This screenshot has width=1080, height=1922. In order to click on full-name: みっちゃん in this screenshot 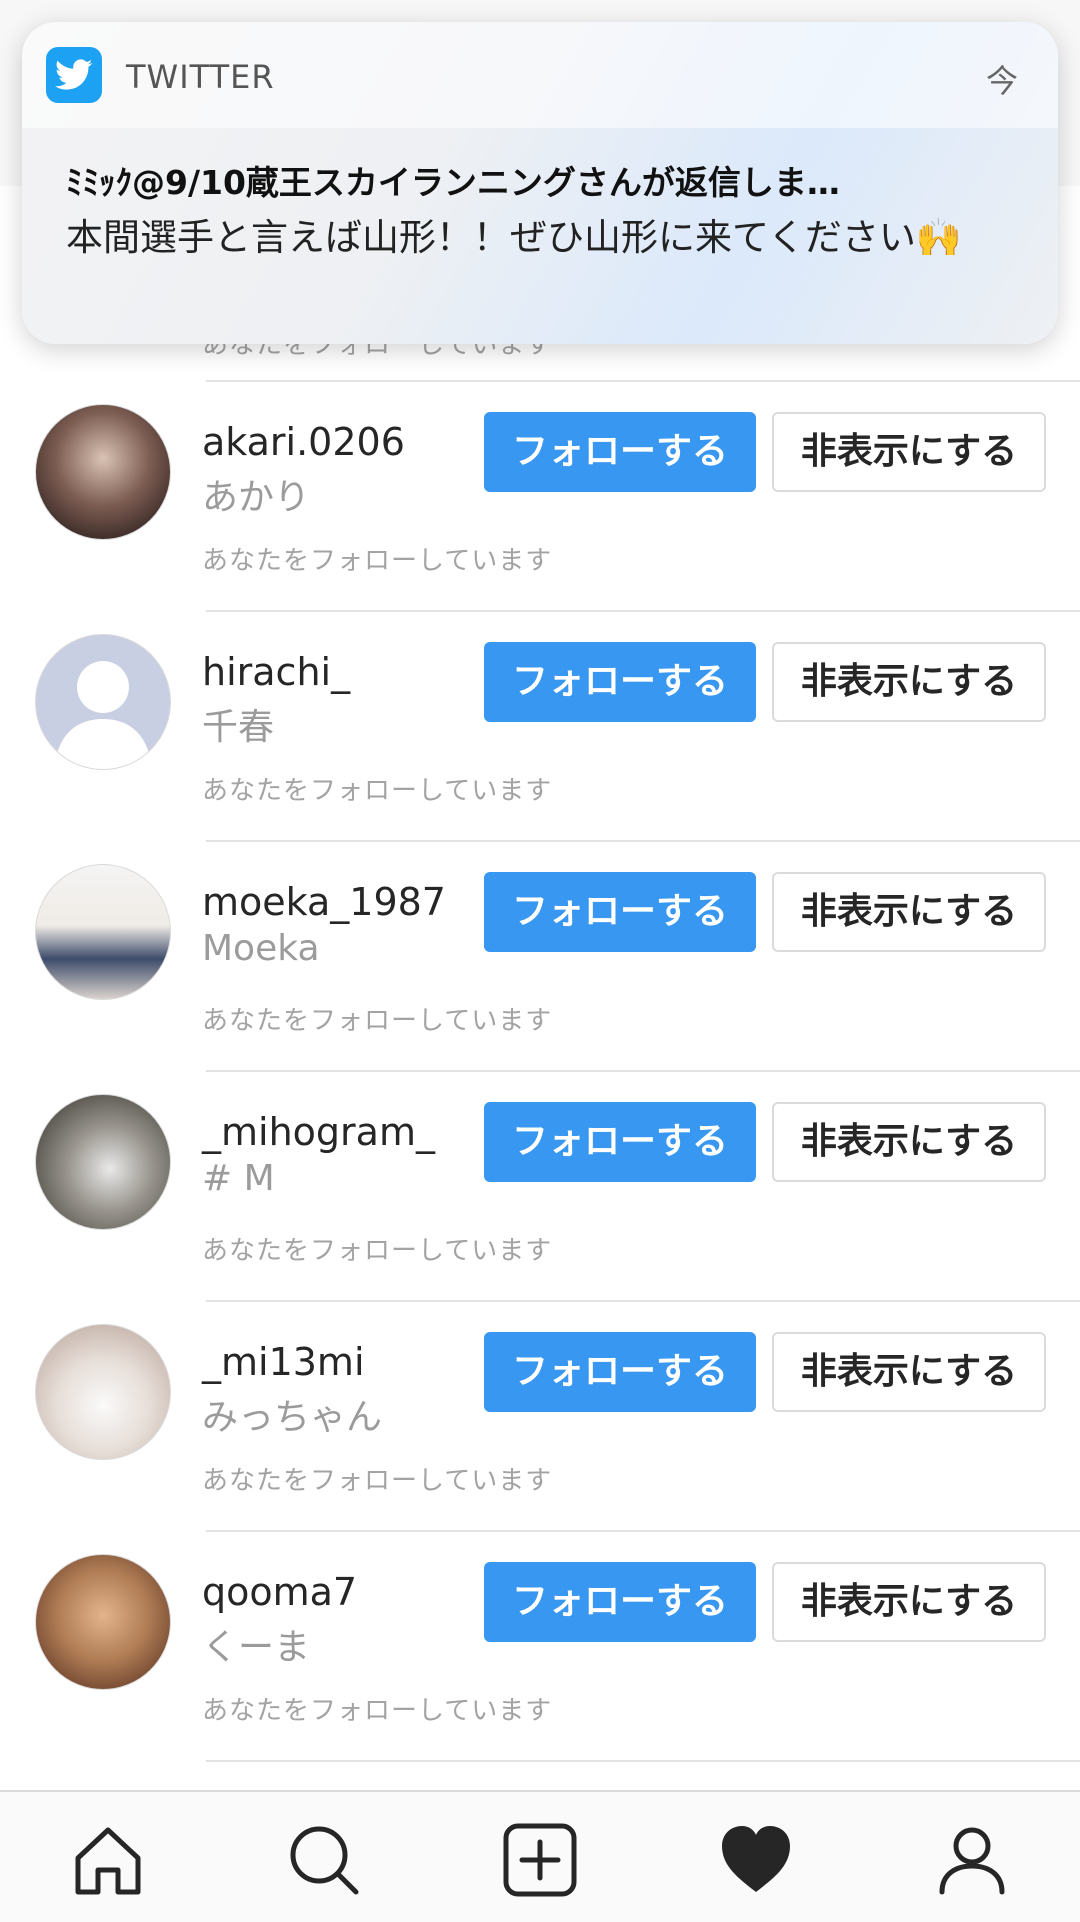, I will do `click(292, 1417)`.